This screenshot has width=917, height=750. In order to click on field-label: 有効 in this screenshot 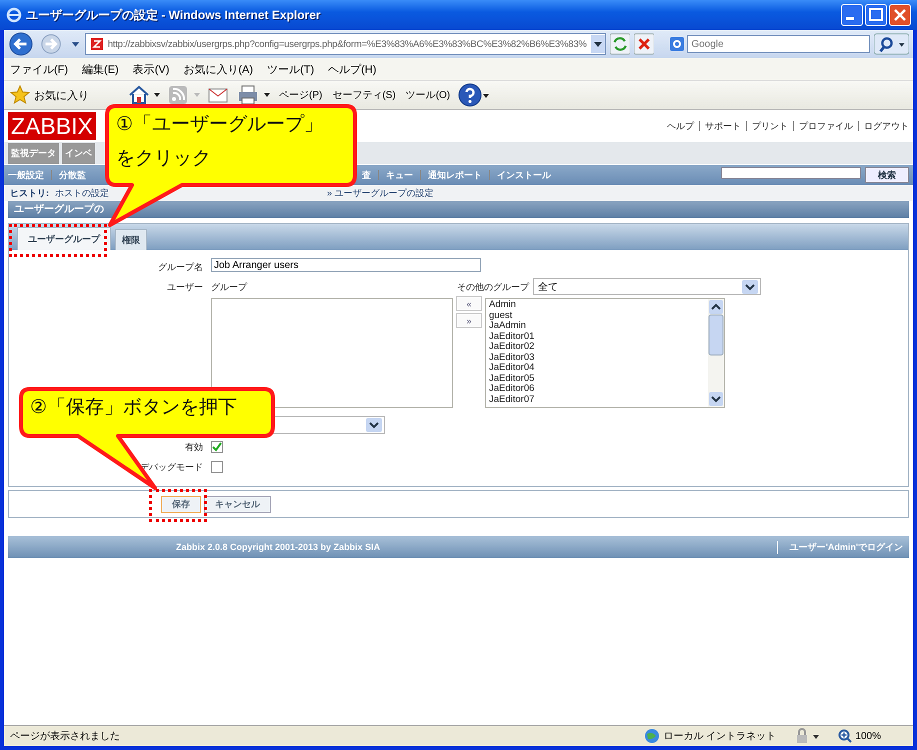, I will do `click(194, 447)`.